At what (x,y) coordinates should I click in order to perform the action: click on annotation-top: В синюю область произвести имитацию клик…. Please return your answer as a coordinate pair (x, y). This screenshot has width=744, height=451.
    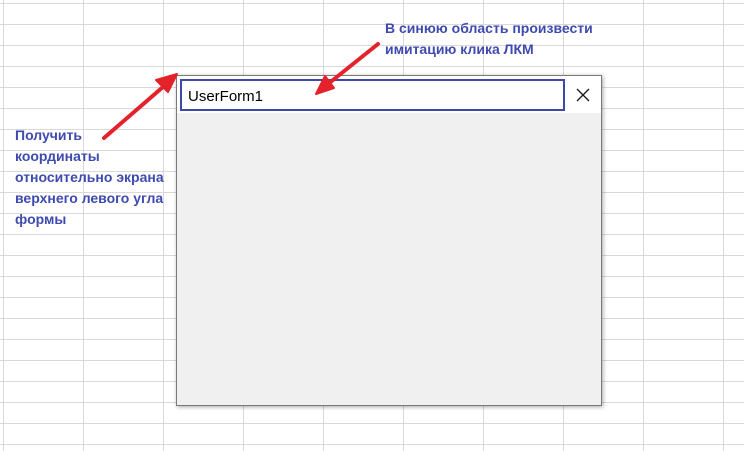
    Looking at the image, I should click on (505, 39).